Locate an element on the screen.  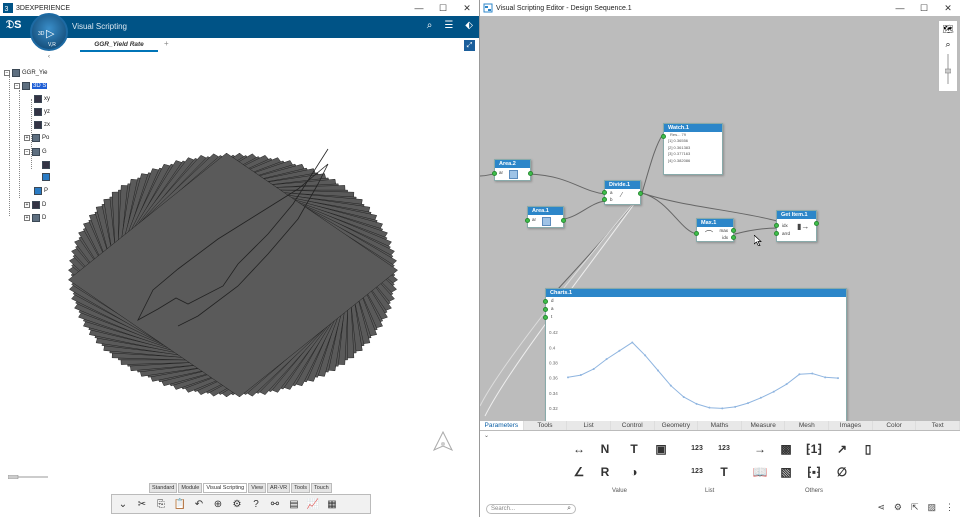
watch-input-port is located at coordinates (663, 136).